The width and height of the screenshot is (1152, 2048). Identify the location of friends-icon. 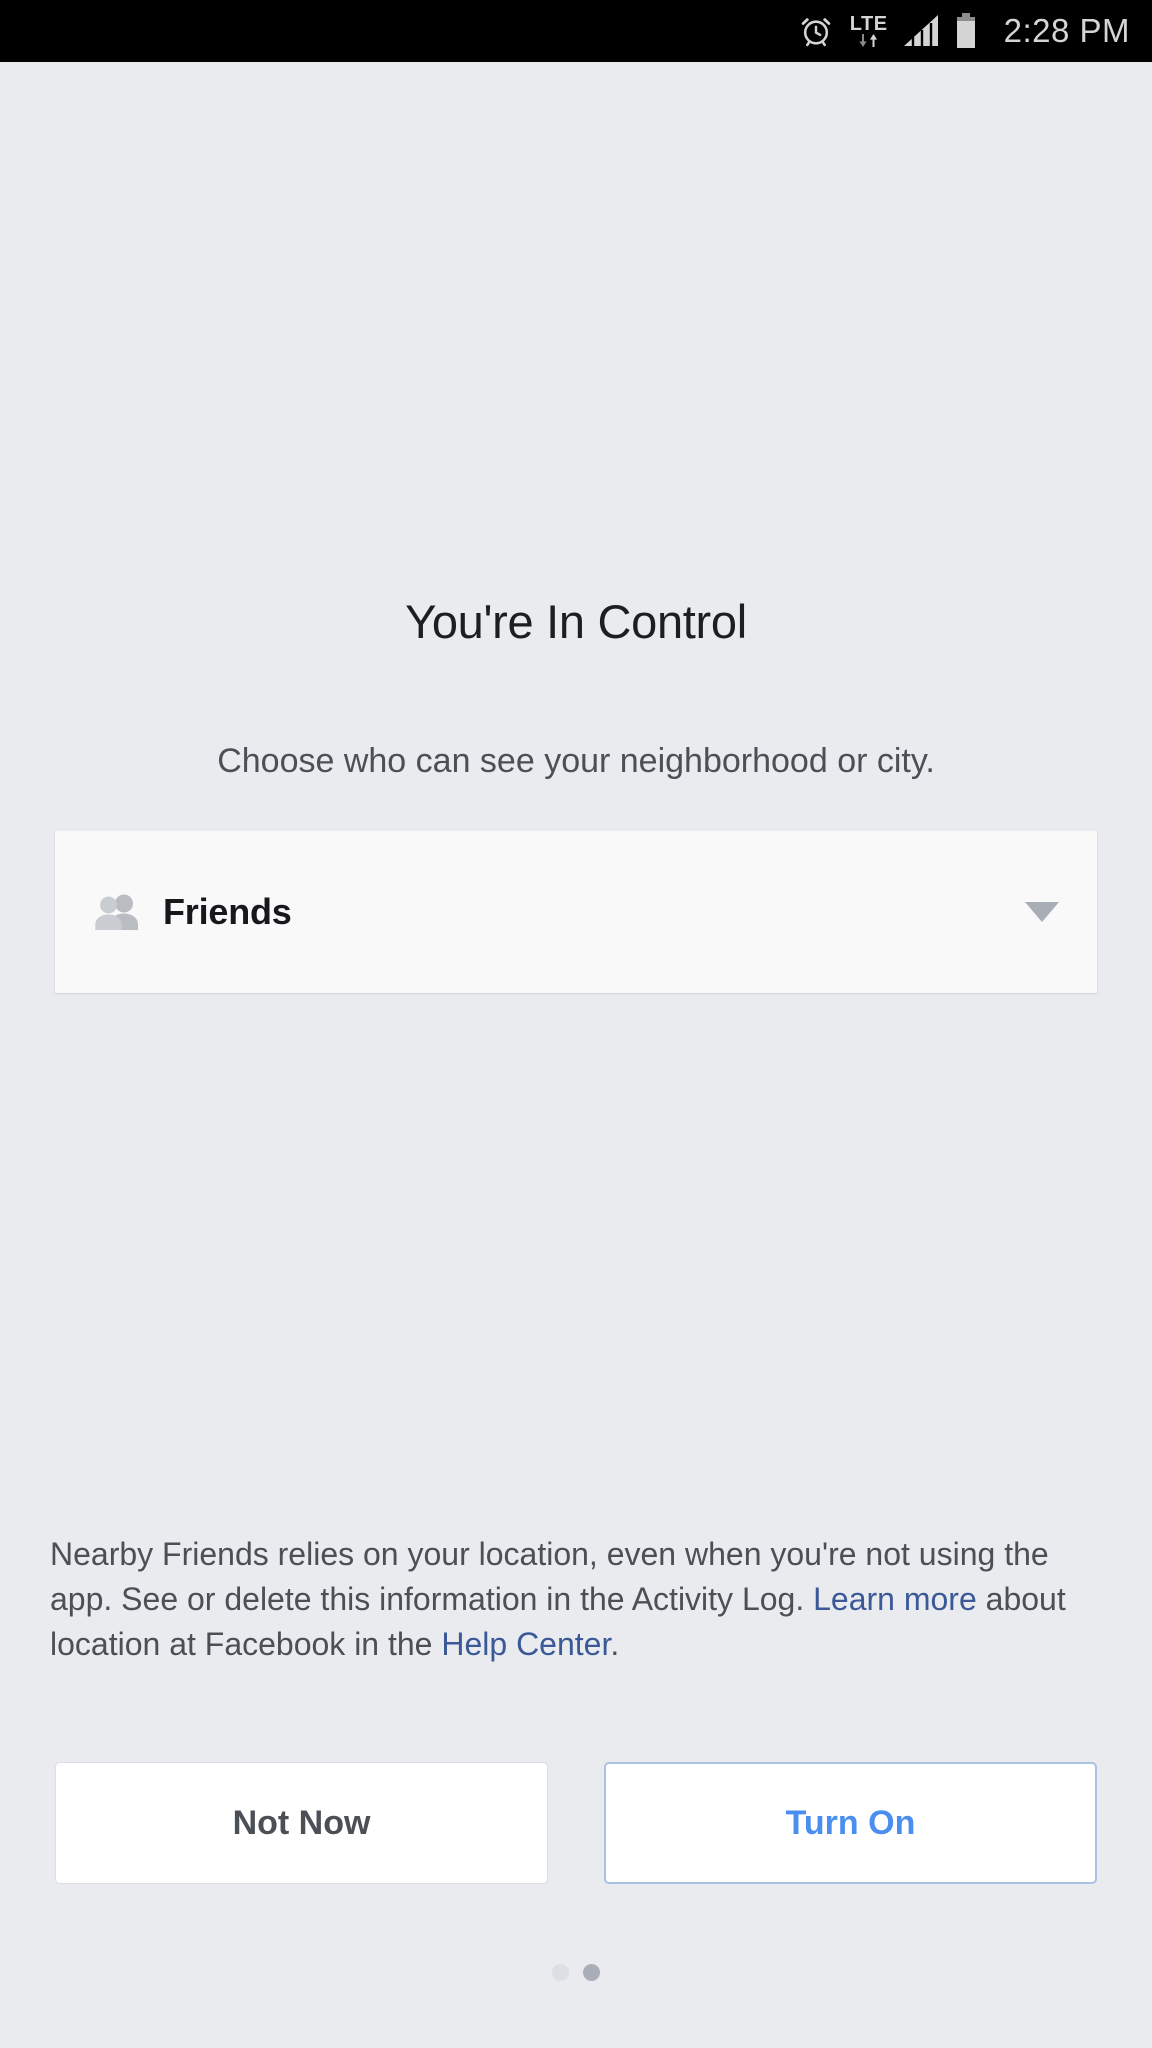
(116, 912).